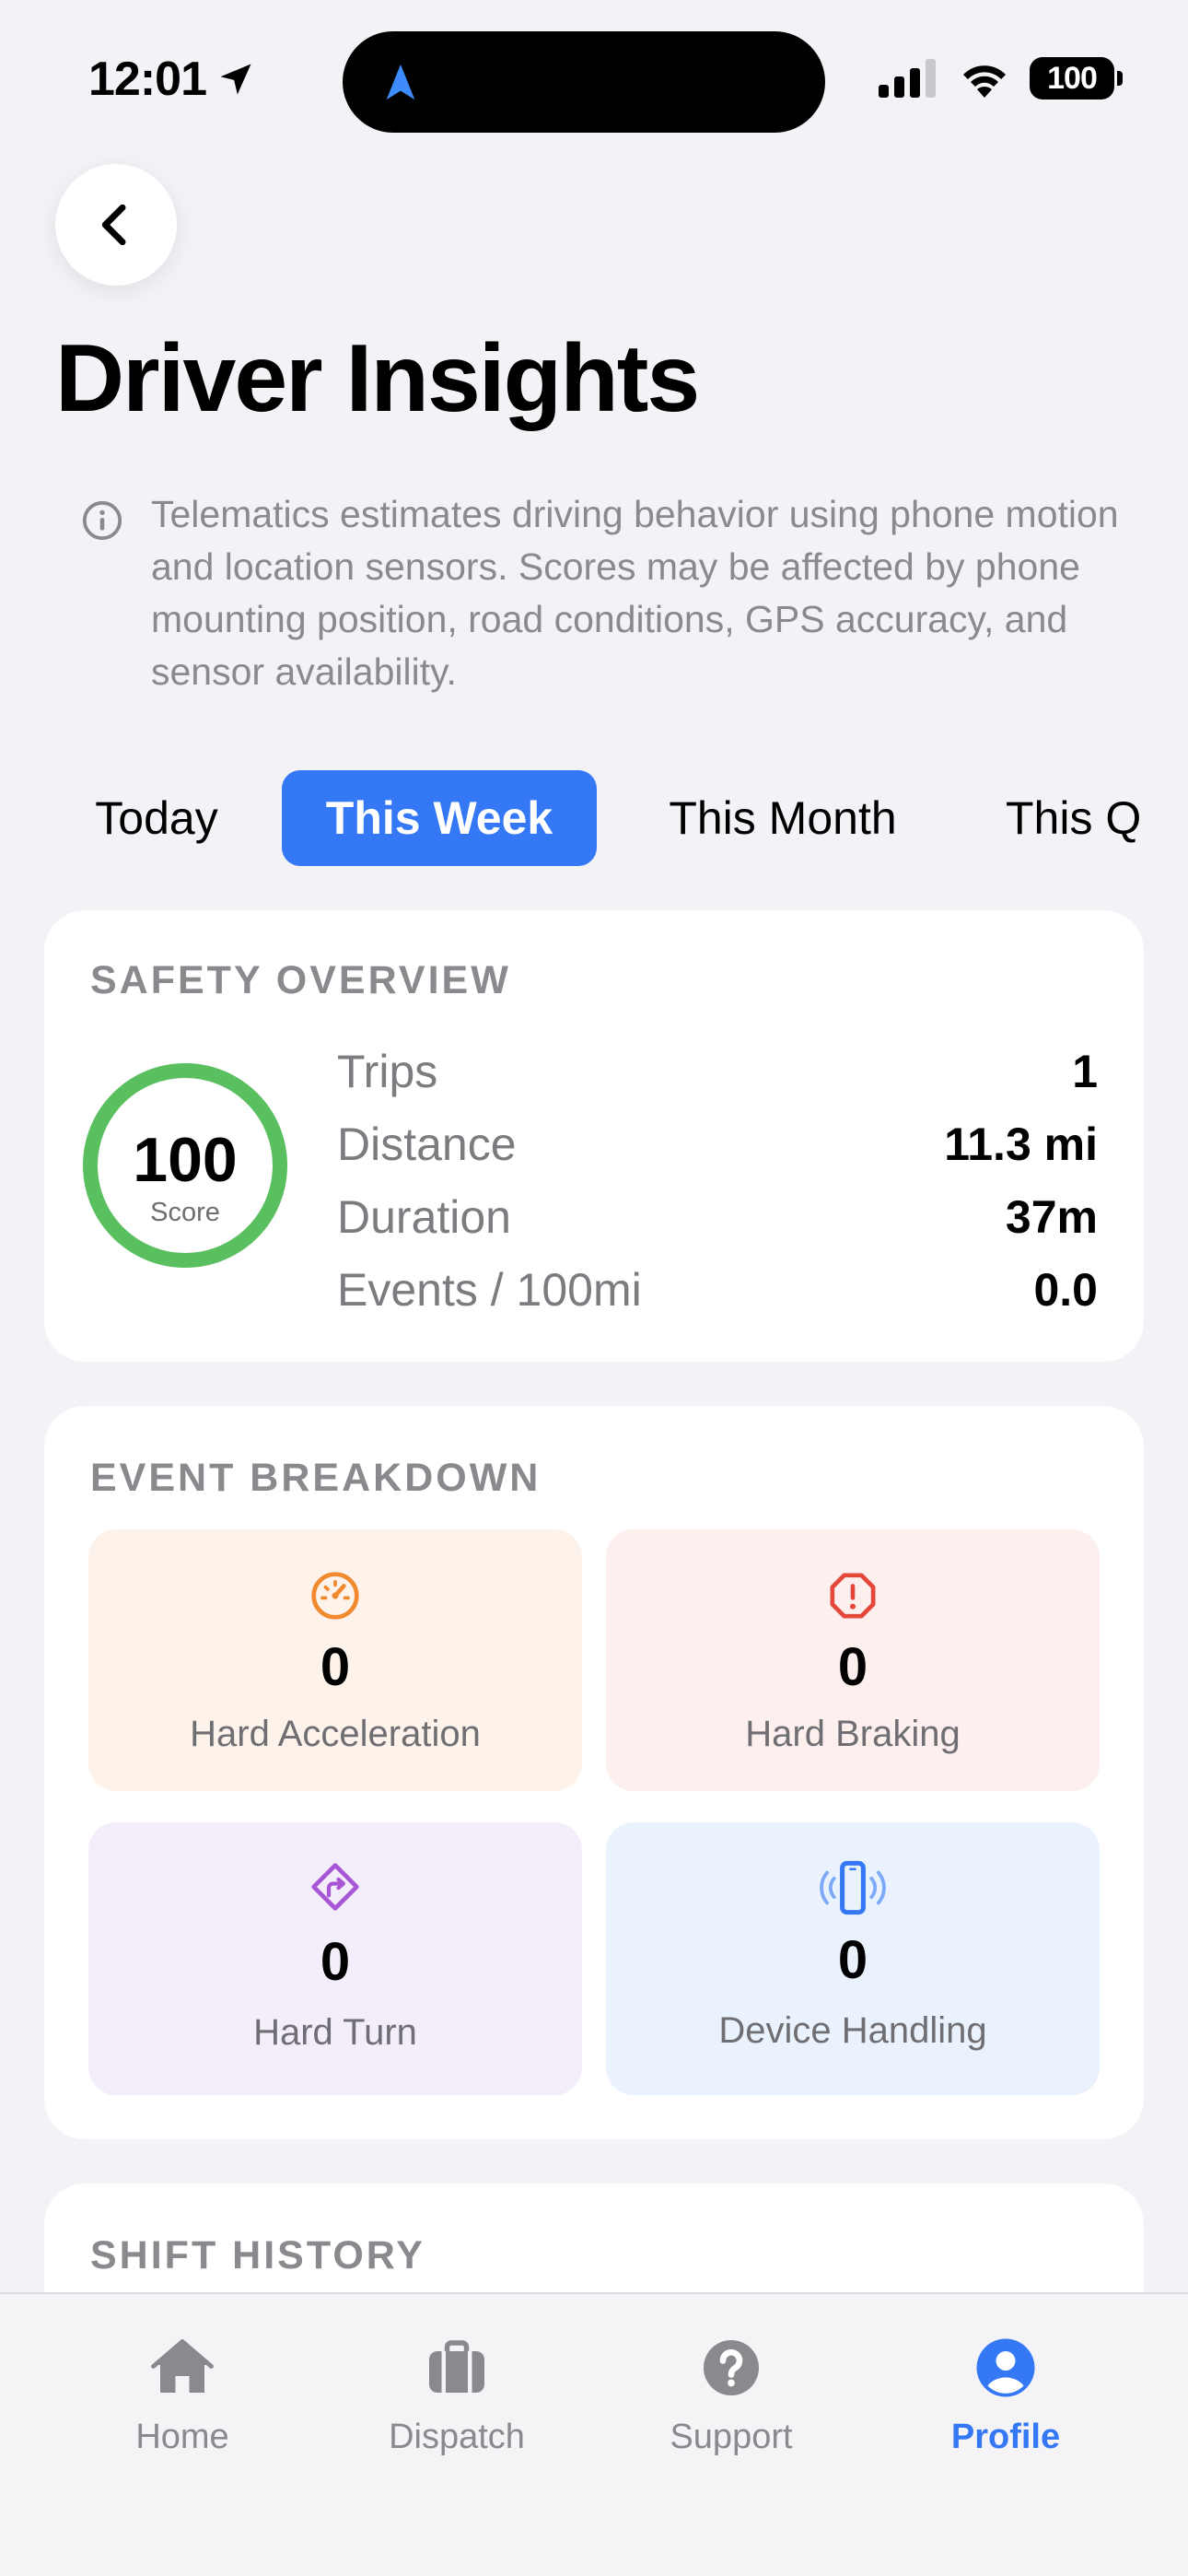  Describe the element at coordinates (1072, 78) in the screenshot. I see `battery-level: 100` at that location.